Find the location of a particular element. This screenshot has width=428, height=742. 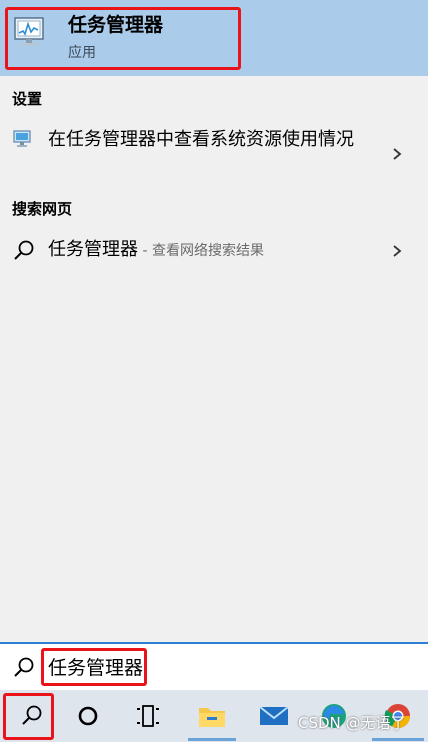

web-search-hint: - 查看网络搜索结果 is located at coordinates (201, 251).